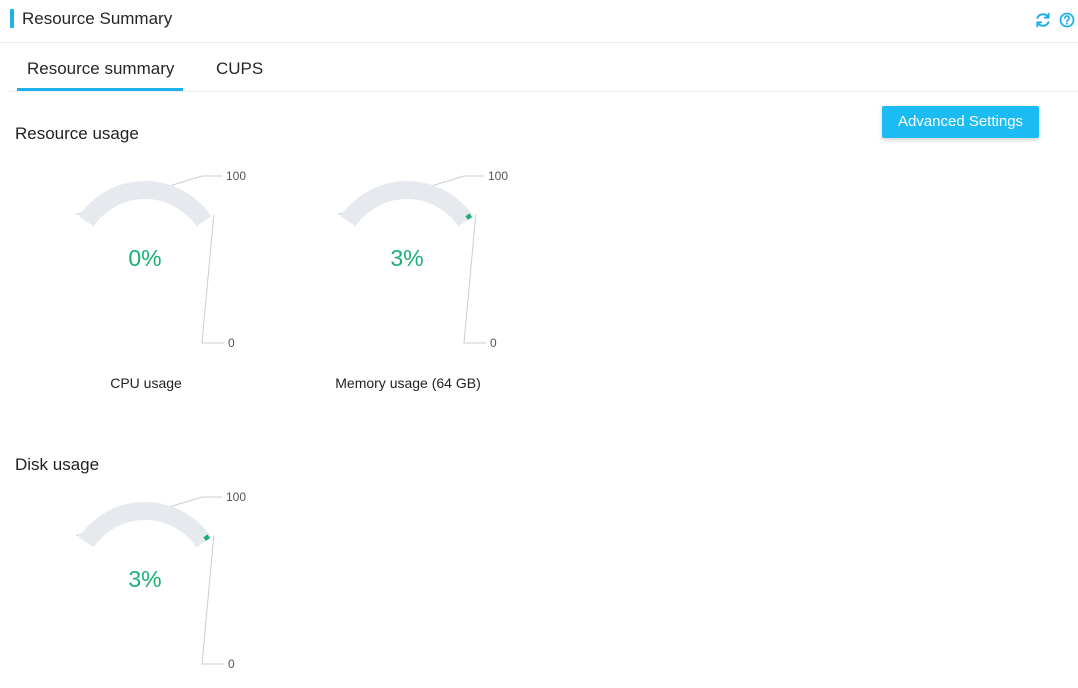 This screenshot has width=1078, height=688. I want to click on cpu-gauge-min-label: 0, so click(231, 343).